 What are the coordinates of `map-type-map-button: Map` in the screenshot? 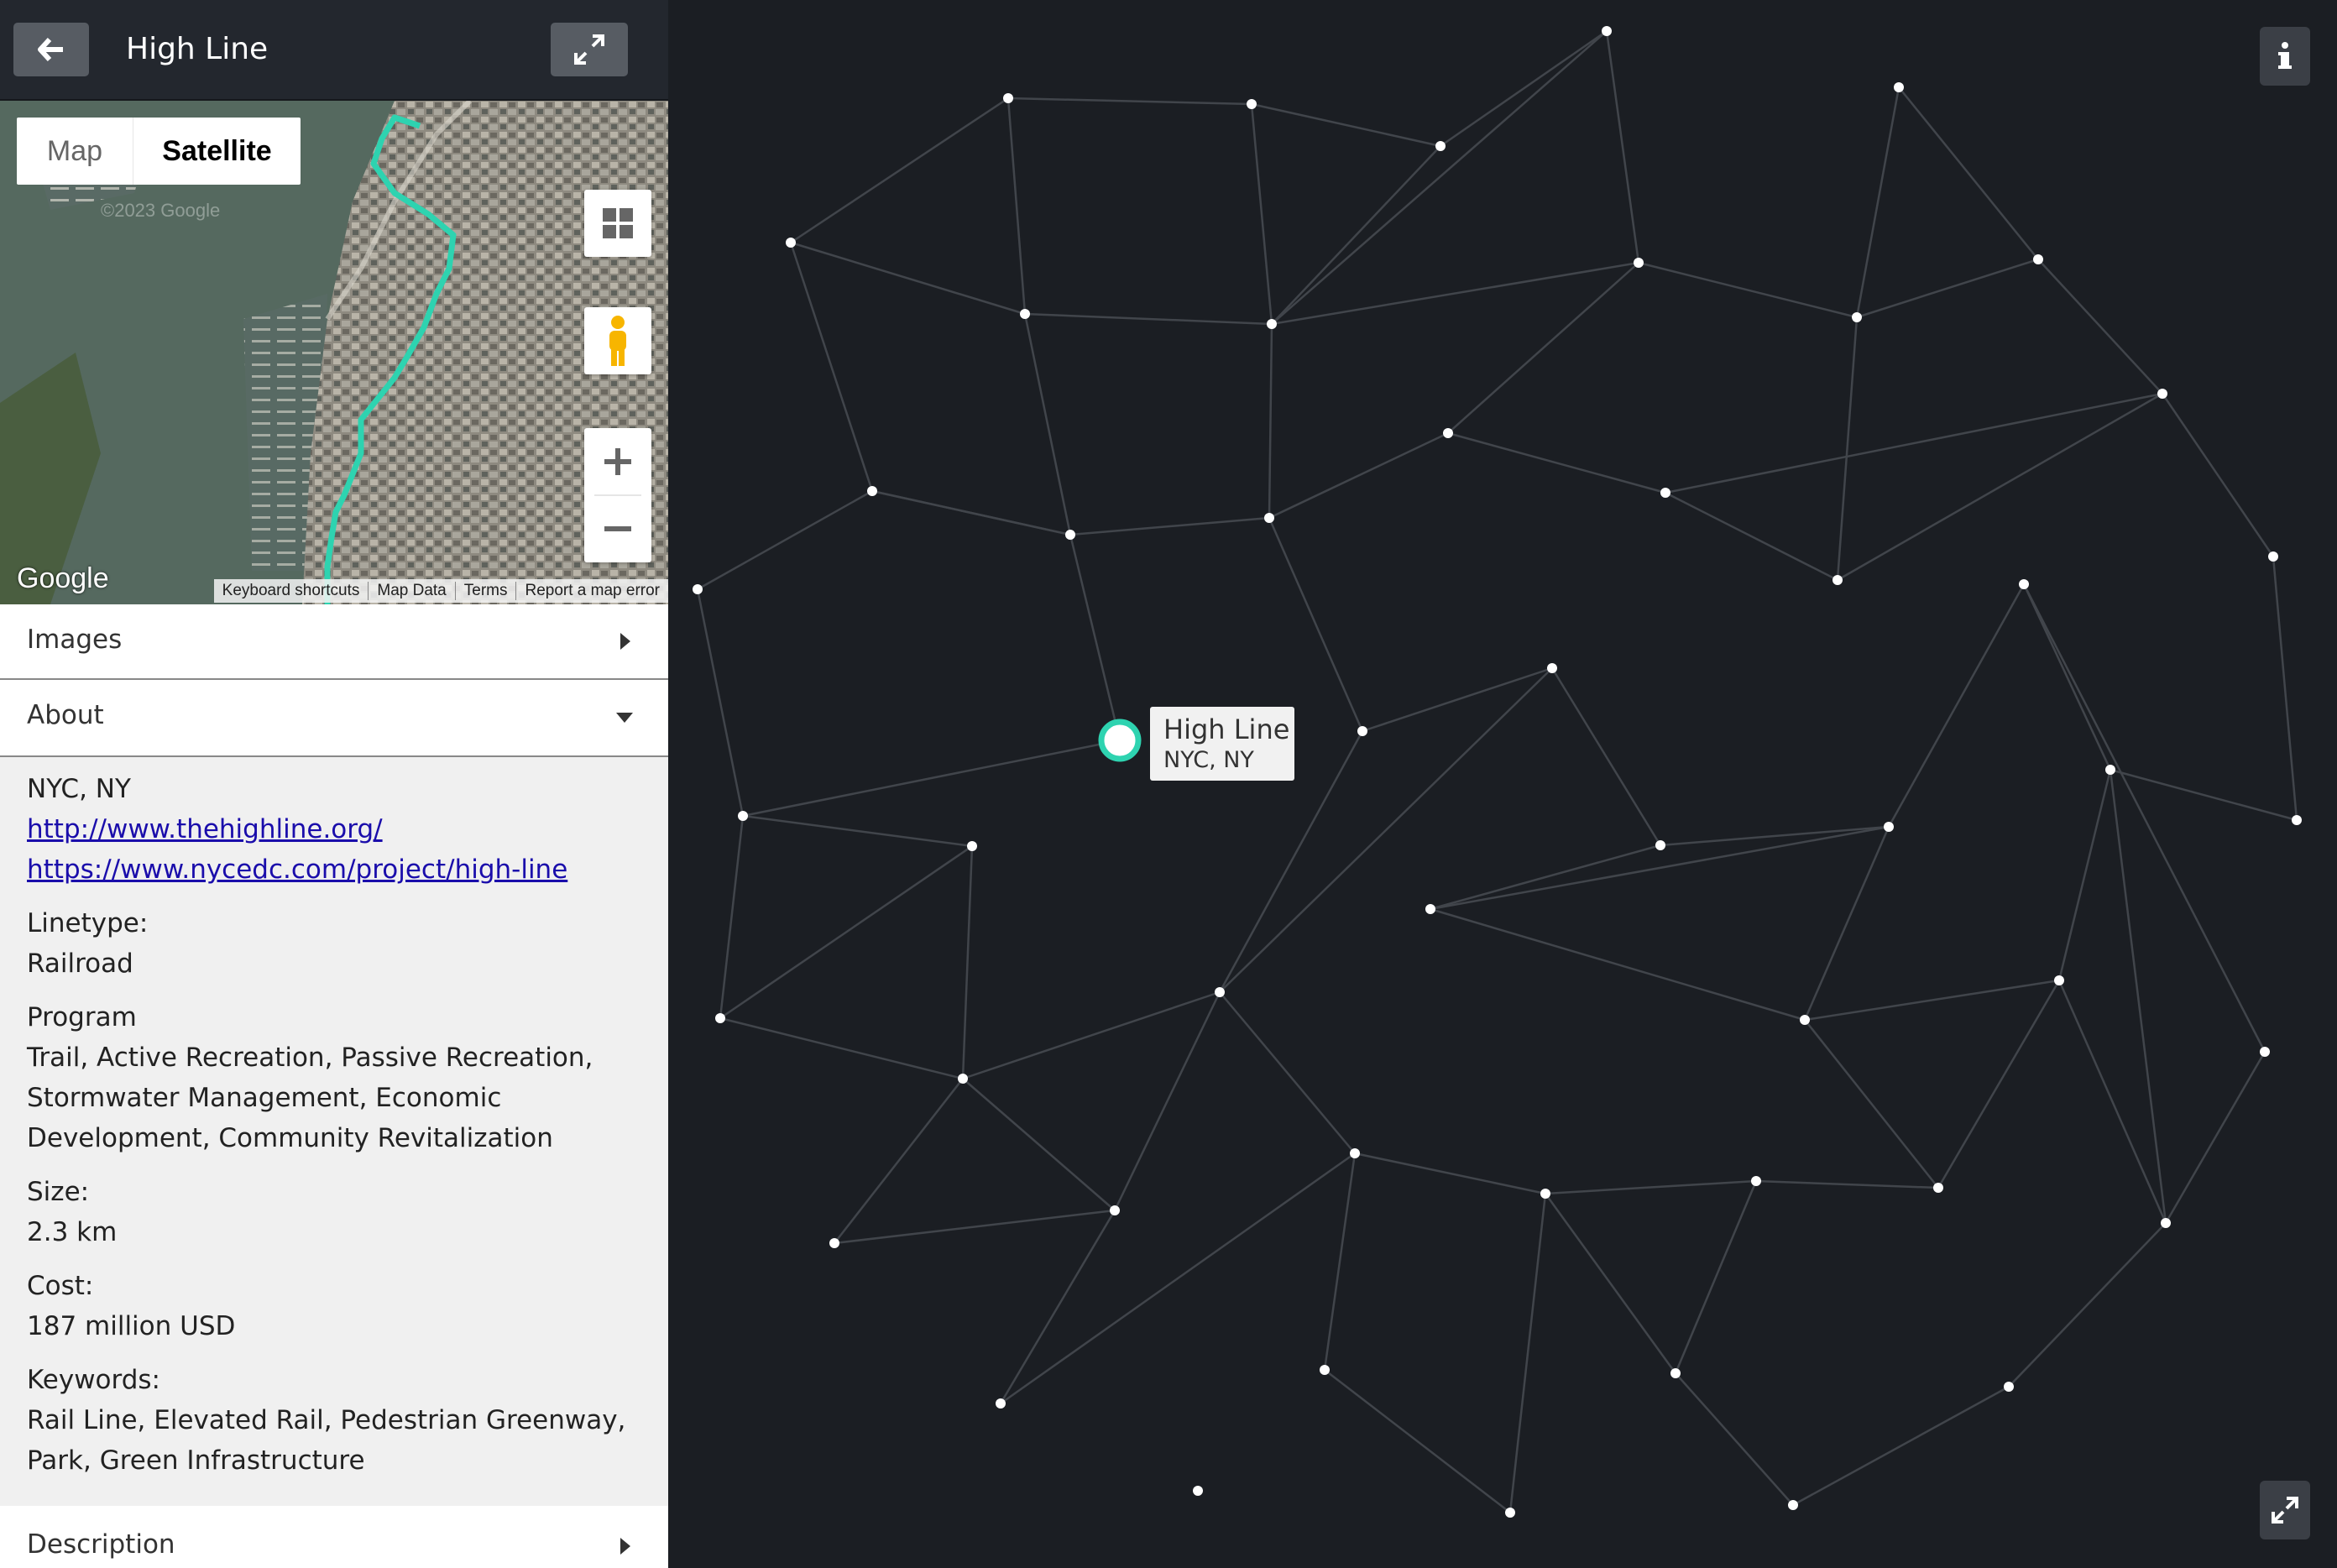 It's located at (75, 151).